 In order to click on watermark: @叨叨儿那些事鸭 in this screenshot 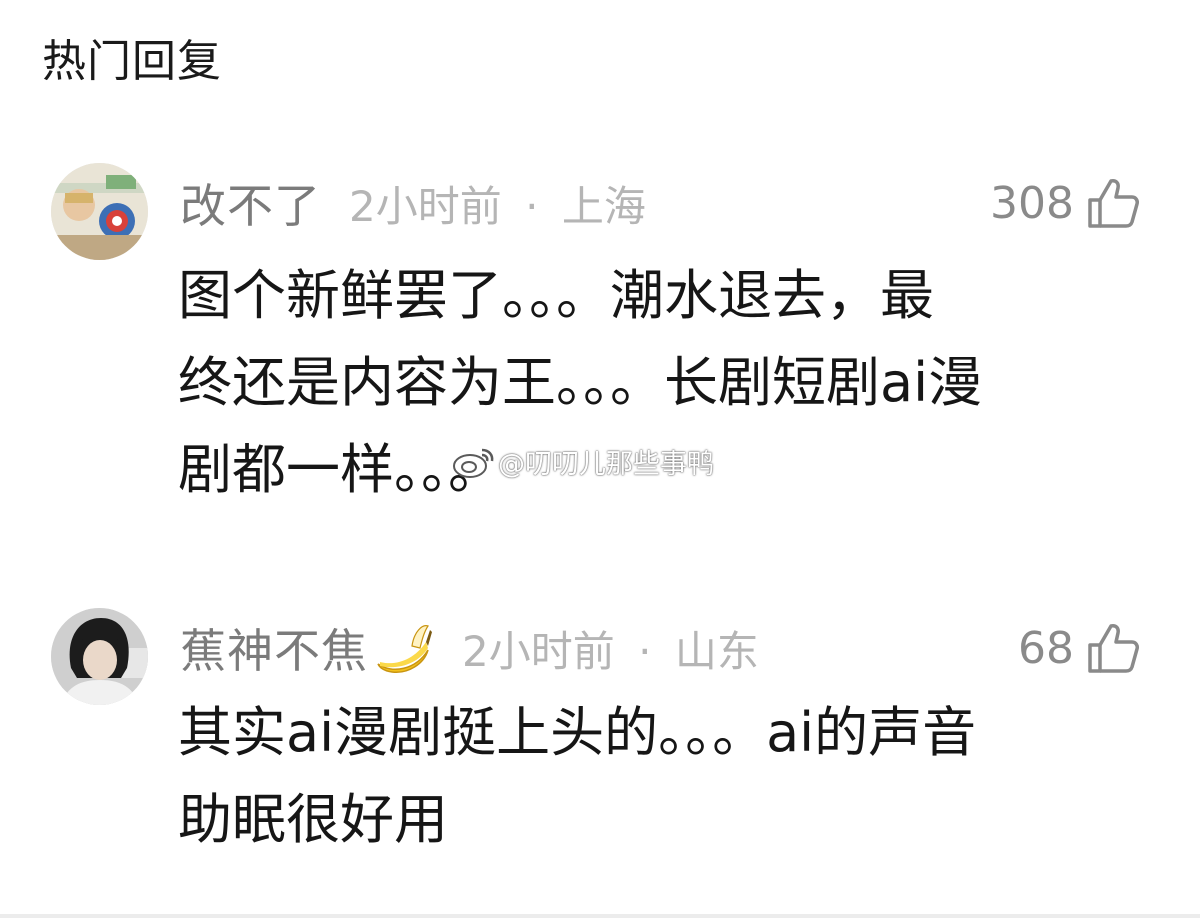, I will do `click(583, 461)`.